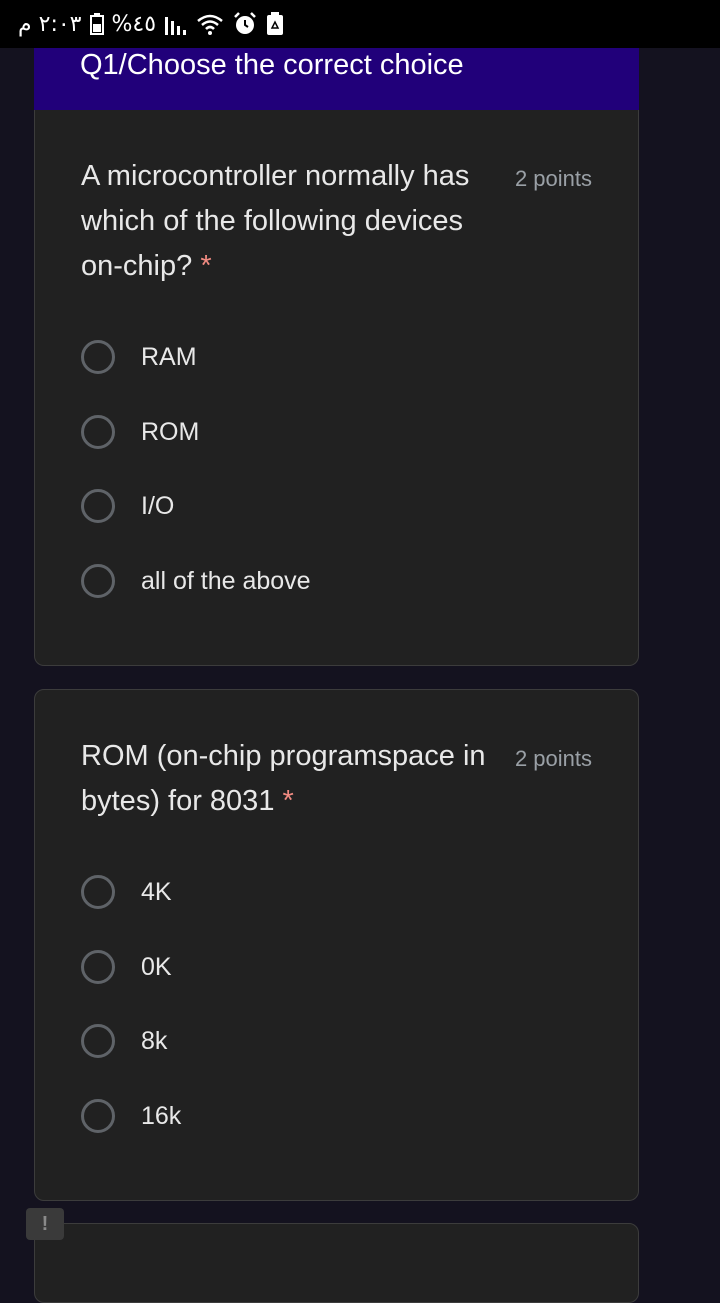  What do you see at coordinates (360, 24) in the screenshot?
I see `status-bar: ٢:٠٣ م %٤٥` at bounding box center [360, 24].